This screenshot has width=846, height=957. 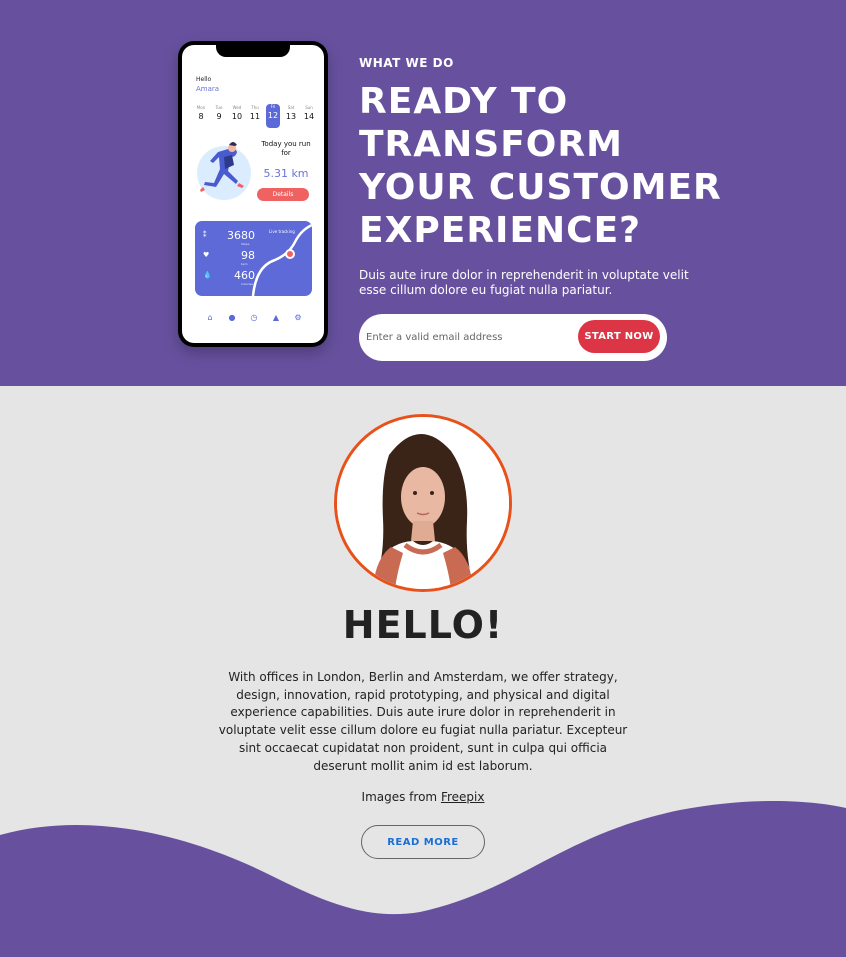 I want to click on day-date: 12, so click(x=273, y=115).